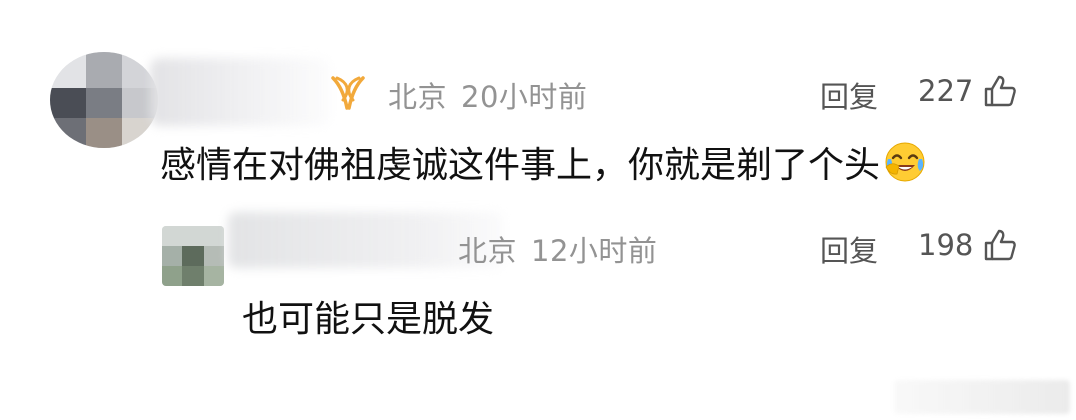 The image size is (1076, 420). What do you see at coordinates (240, 92) in the screenshot?
I see `username-redacted` at bounding box center [240, 92].